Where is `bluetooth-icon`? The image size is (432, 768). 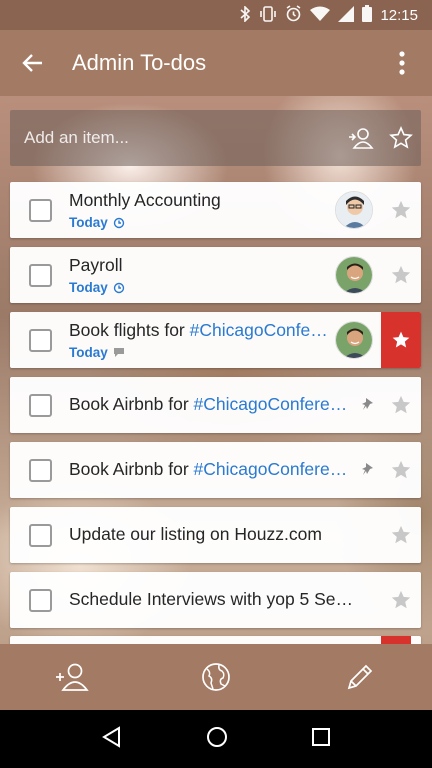
bluetooth-icon is located at coordinates (245, 14).